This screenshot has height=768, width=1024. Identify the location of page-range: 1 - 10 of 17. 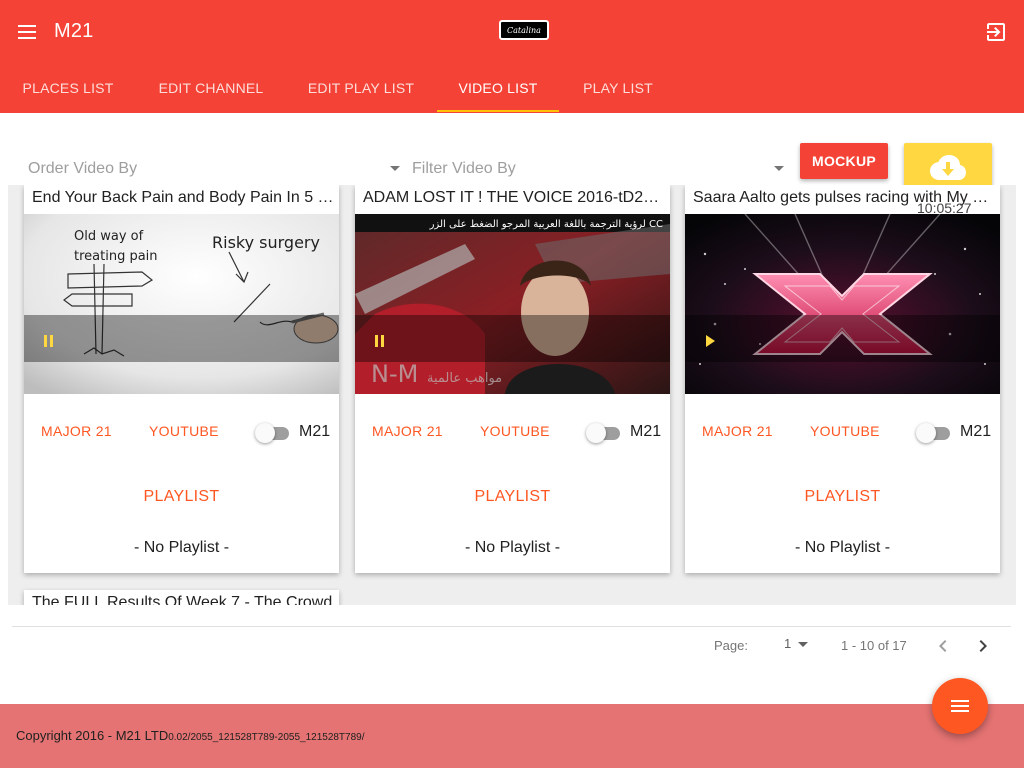
(874, 645).